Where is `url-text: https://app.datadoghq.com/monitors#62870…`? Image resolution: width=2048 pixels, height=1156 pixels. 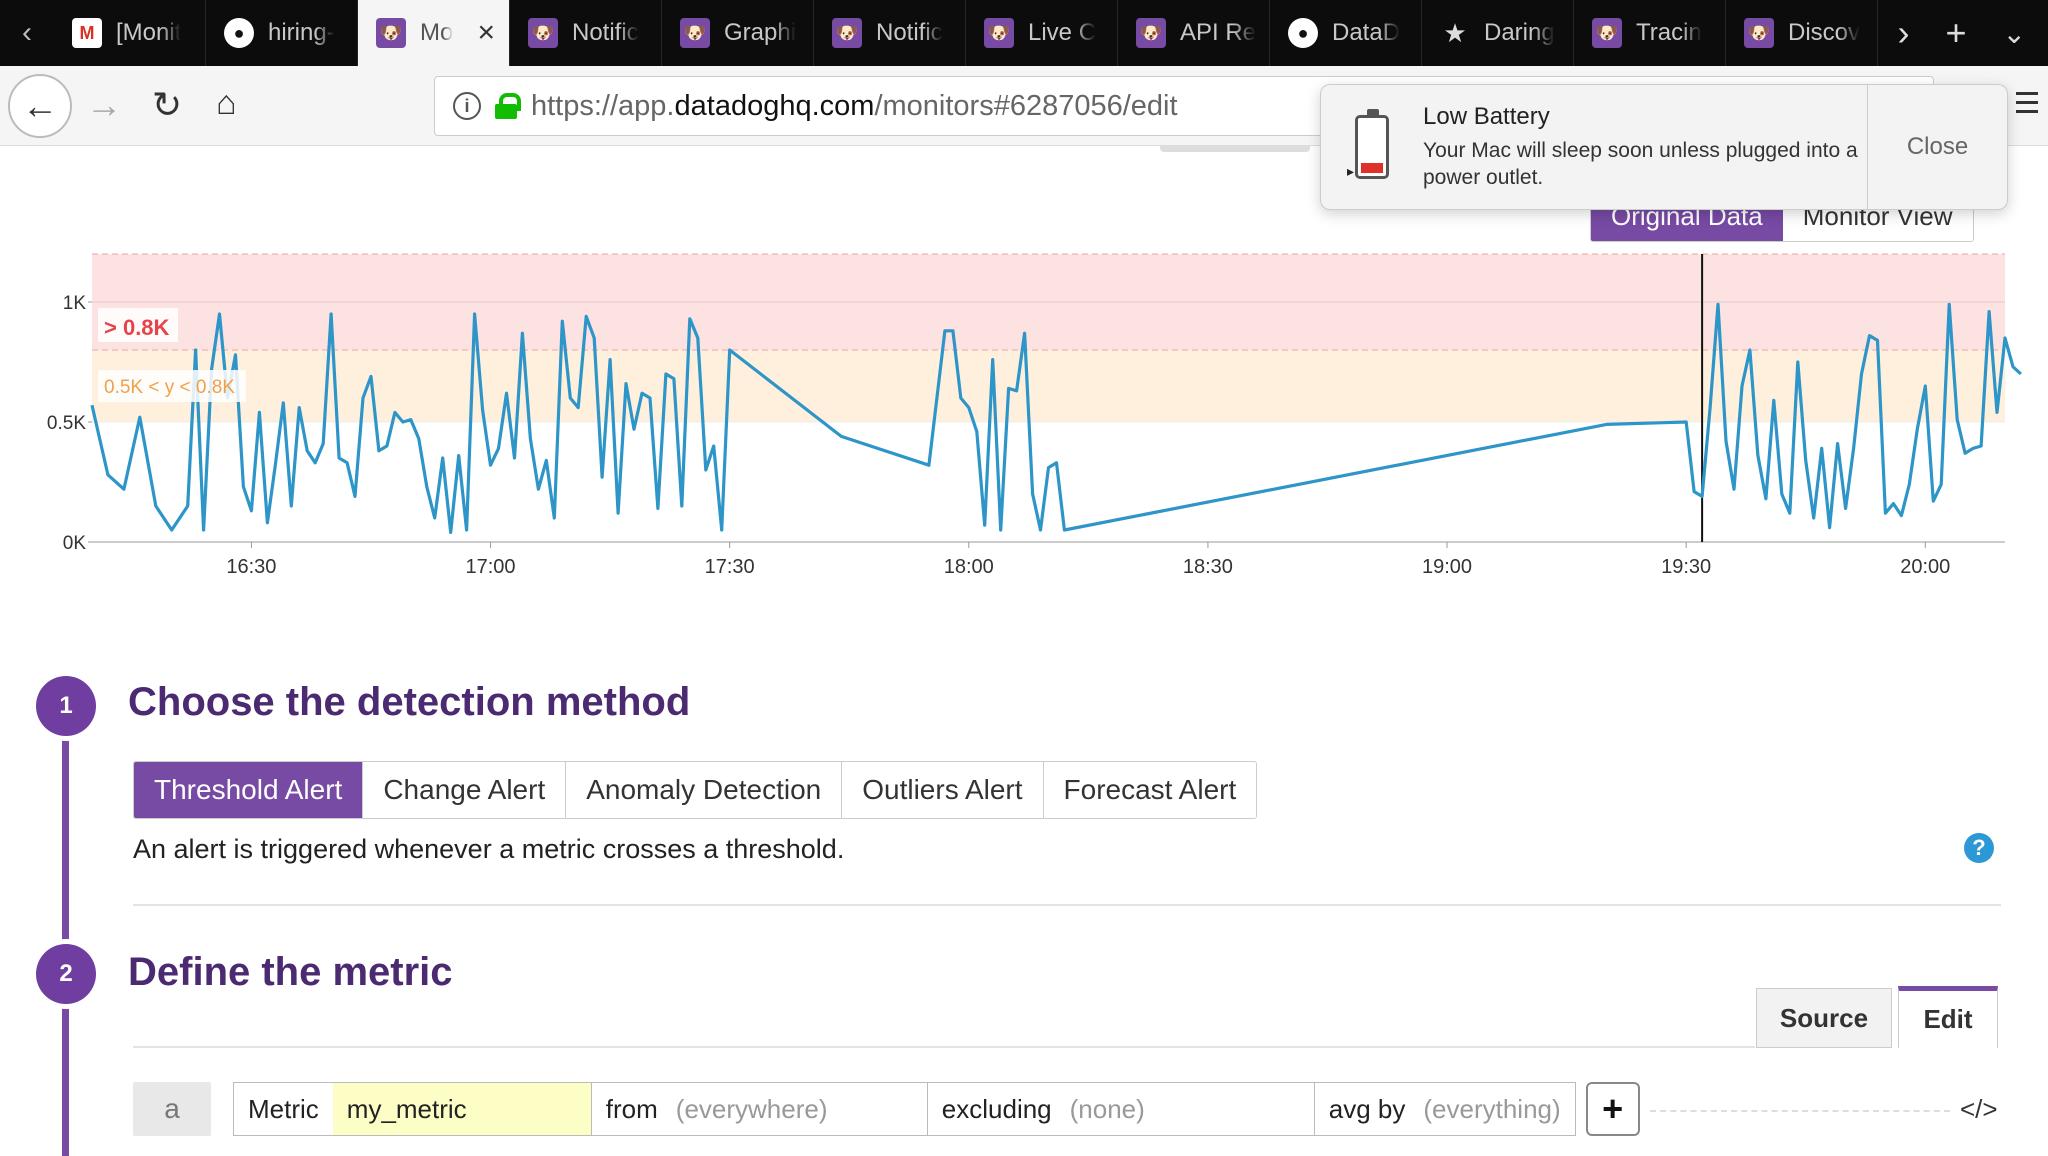 url-text: https://app.datadoghq.com/monitors#62870… is located at coordinates (854, 106).